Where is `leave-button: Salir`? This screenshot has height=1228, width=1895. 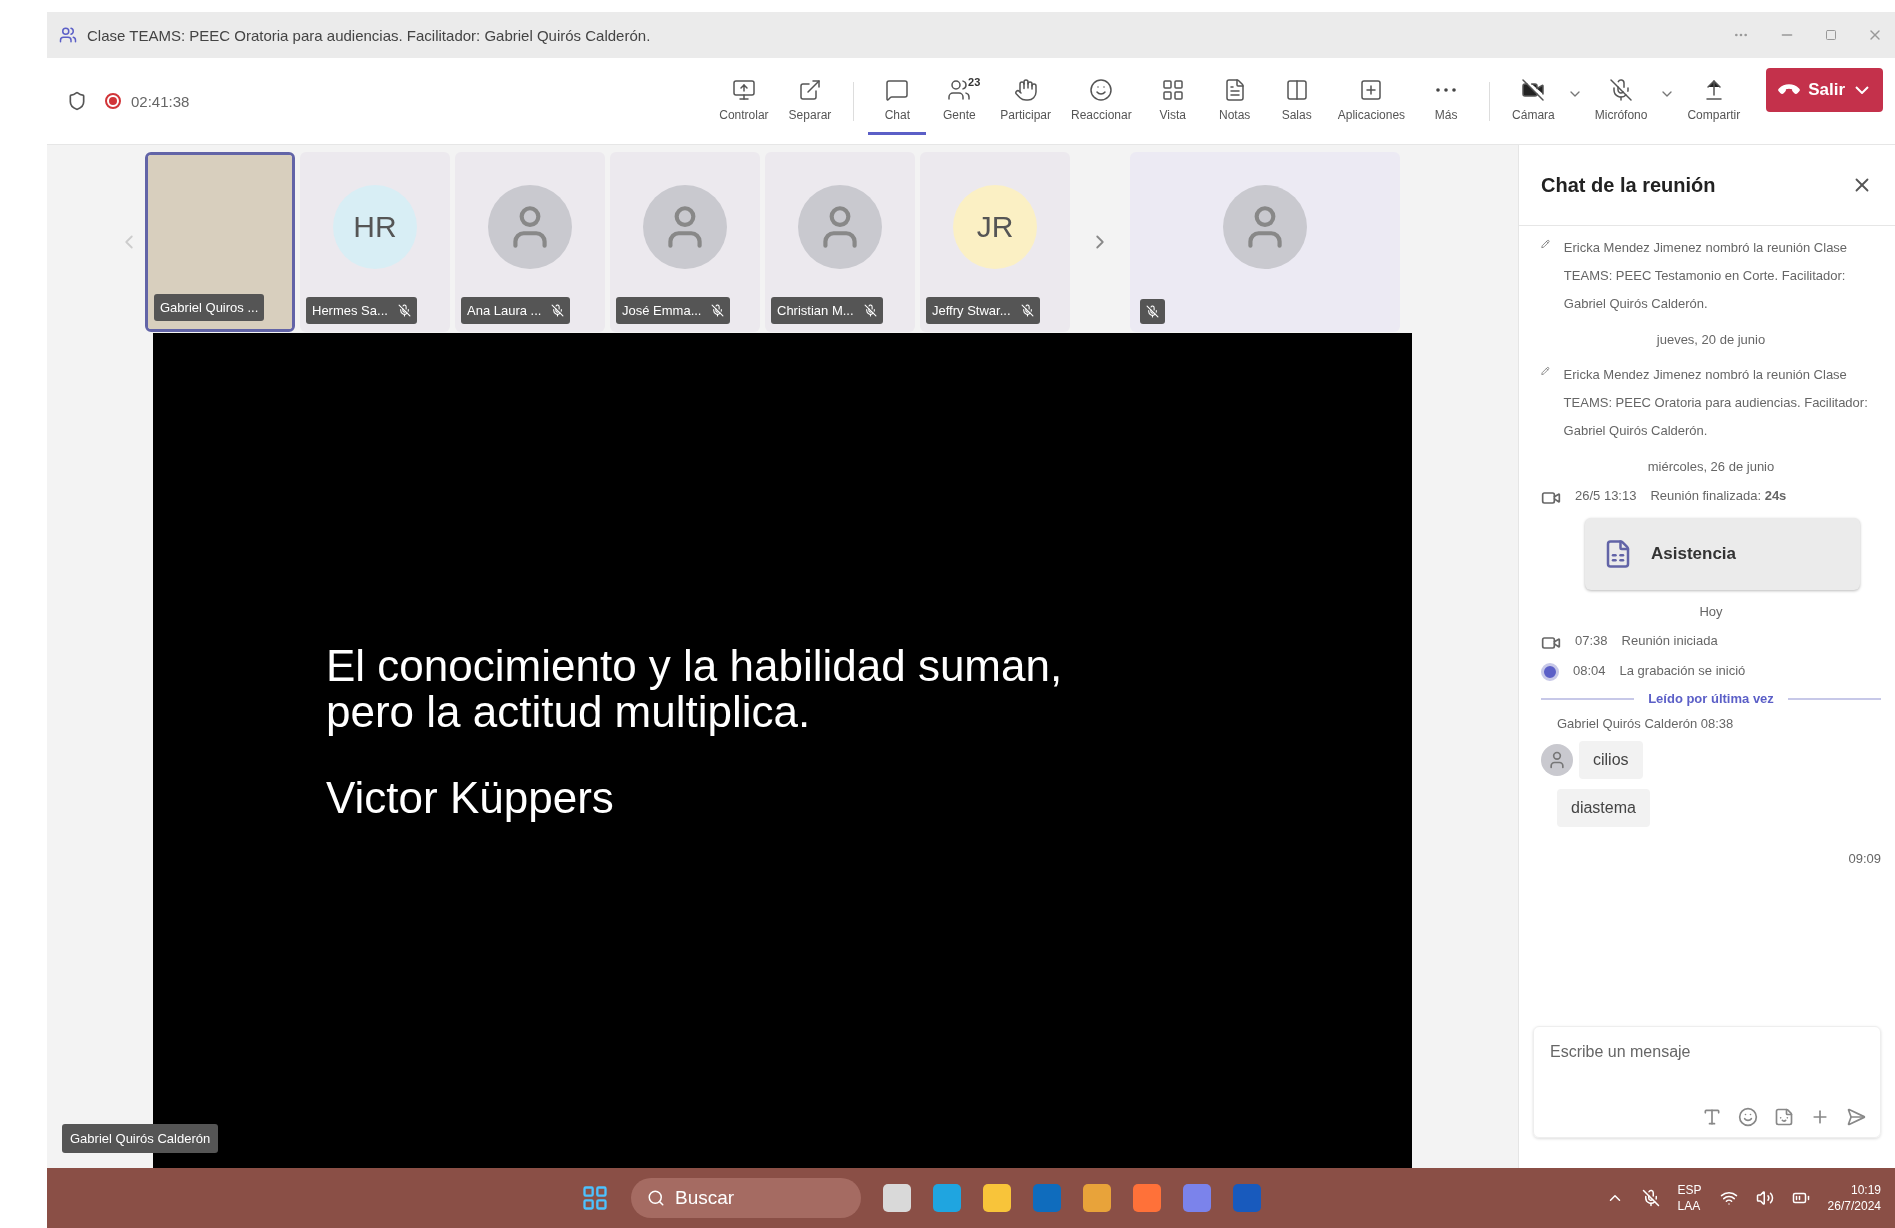
leave-button: Salir is located at coordinates (1824, 89).